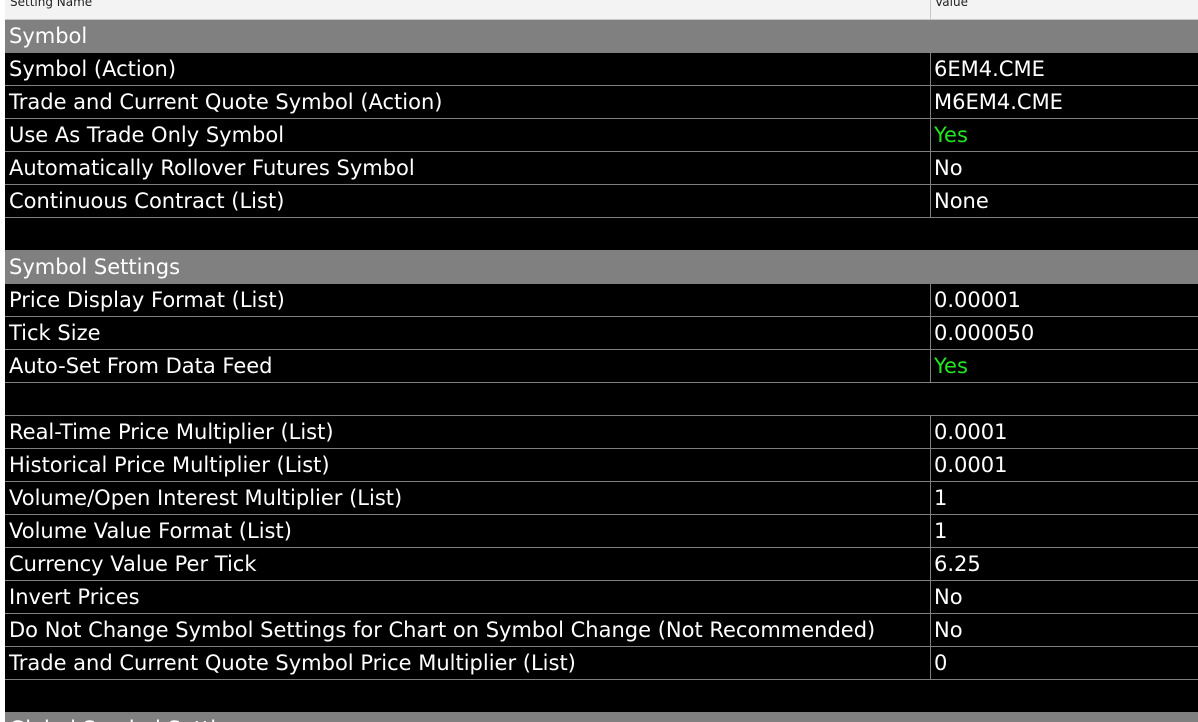 The image size is (1198, 722). I want to click on setting-row: Use As Trade Only Symbol Yes, so click(601, 135).